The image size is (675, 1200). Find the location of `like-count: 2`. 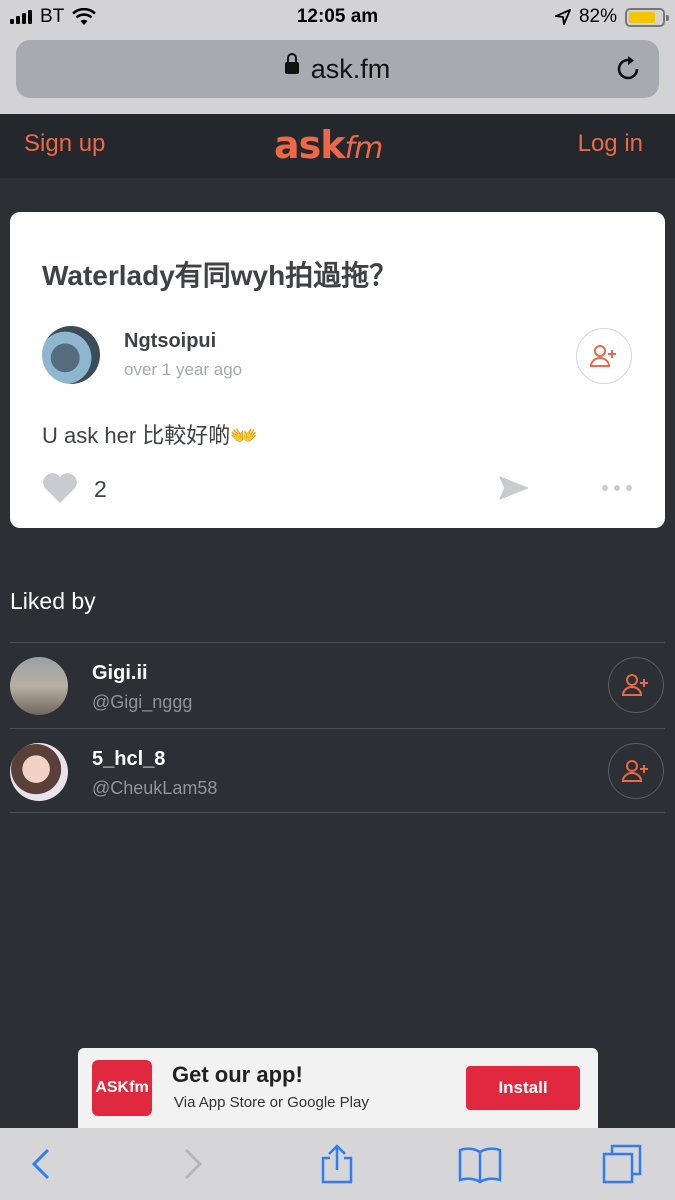

like-count: 2 is located at coordinates (100, 489).